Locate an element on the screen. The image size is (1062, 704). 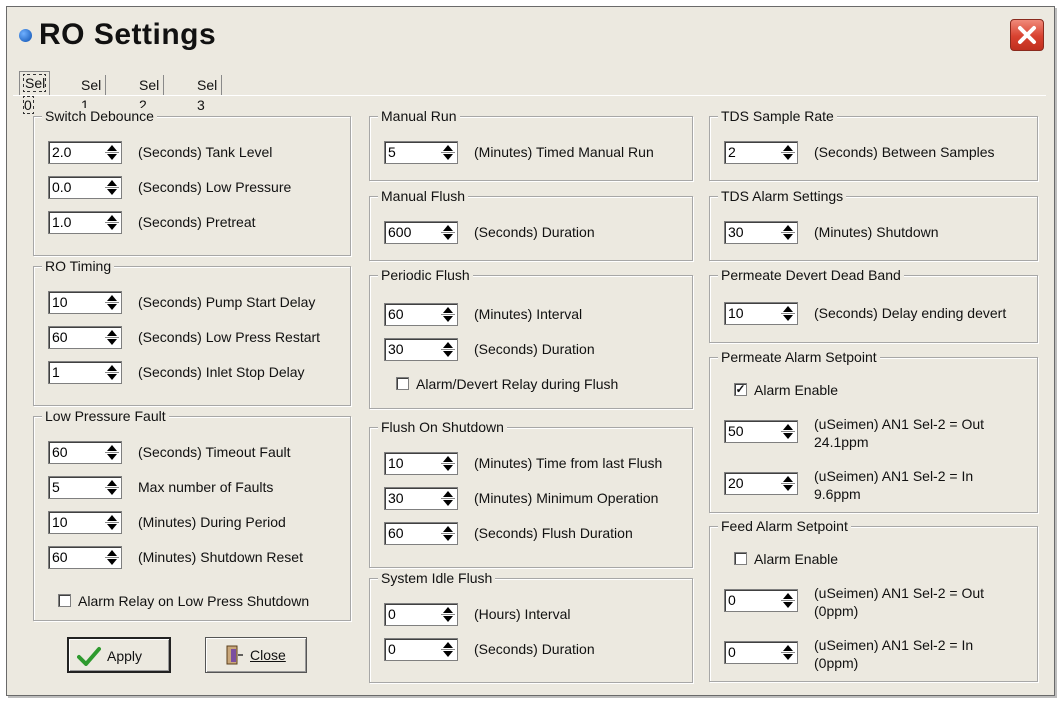
idle-interval-spinner: 0 is located at coordinates (421, 614).